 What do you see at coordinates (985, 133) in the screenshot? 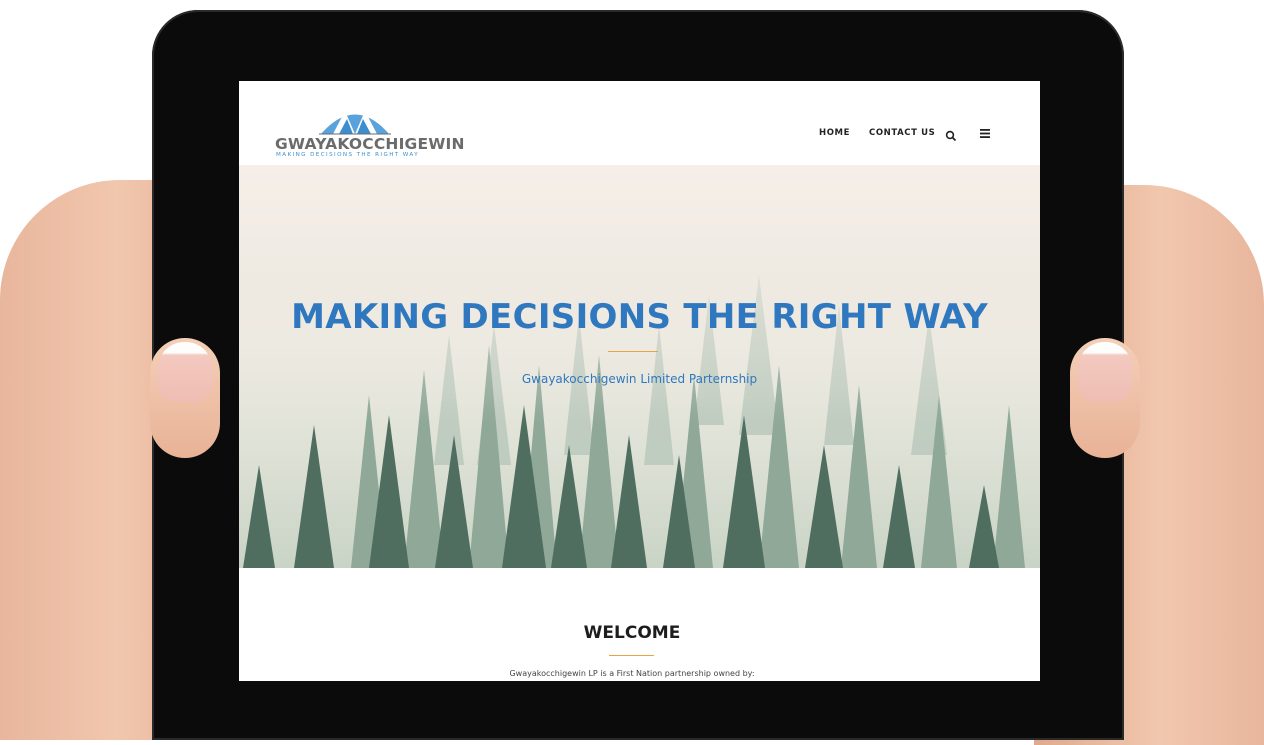
I see `hamburger-menu-icon` at bounding box center [985, 133].